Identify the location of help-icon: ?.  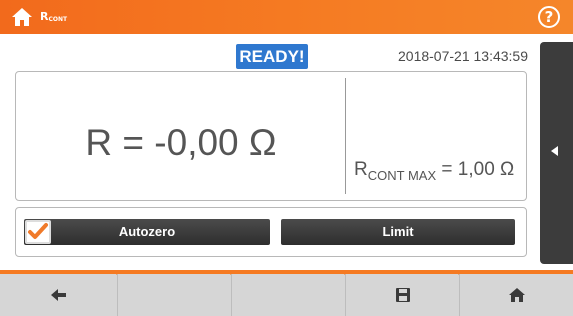
(549, 17).